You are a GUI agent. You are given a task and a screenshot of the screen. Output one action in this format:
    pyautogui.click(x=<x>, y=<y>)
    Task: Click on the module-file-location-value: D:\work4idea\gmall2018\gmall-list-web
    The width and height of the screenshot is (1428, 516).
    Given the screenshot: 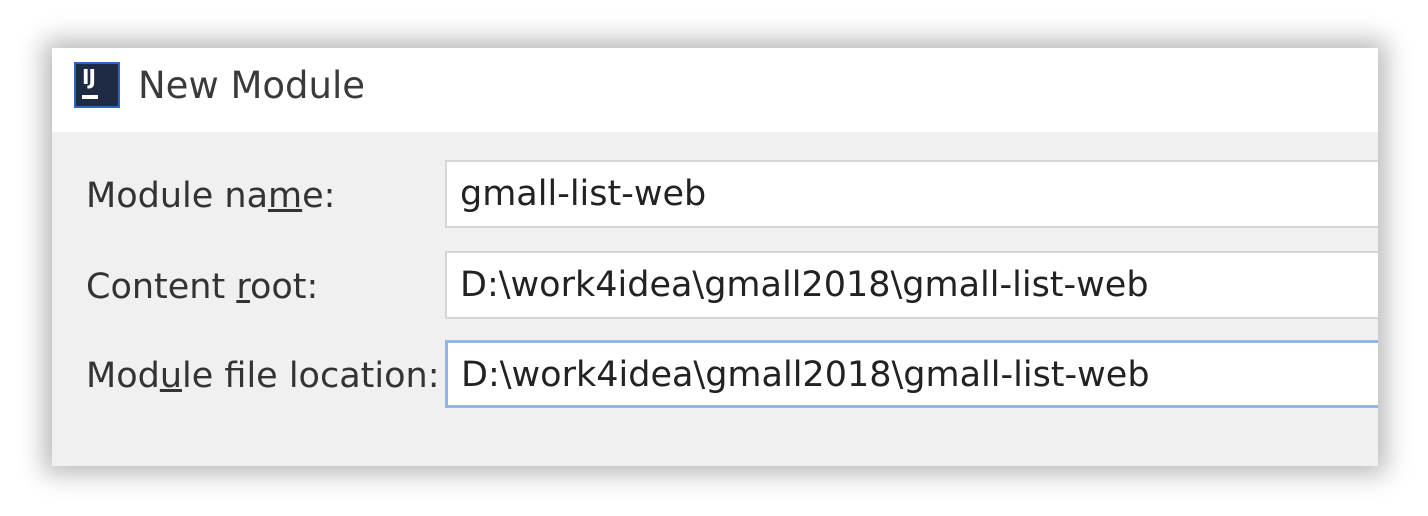 What is the action you would take?
    pyautogui.click(x=805, y=375)
    